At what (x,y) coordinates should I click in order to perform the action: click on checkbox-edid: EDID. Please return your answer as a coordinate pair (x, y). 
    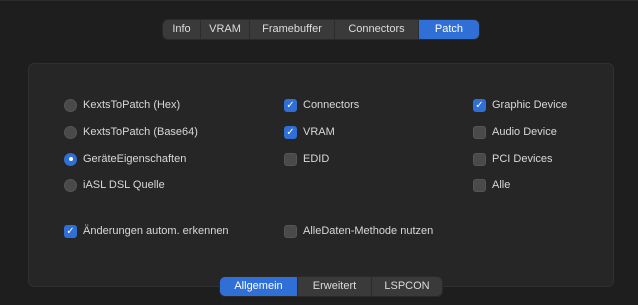
    Looking at the image, I should click on (306, 159).